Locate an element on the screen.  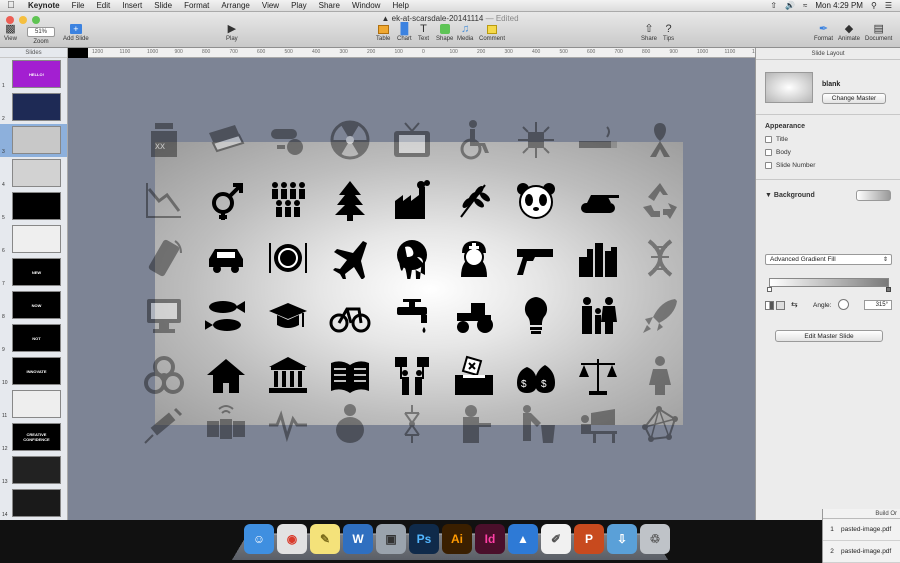
edit-master-slide-button: Edit Master Slide is located at coordinates (829, 336).